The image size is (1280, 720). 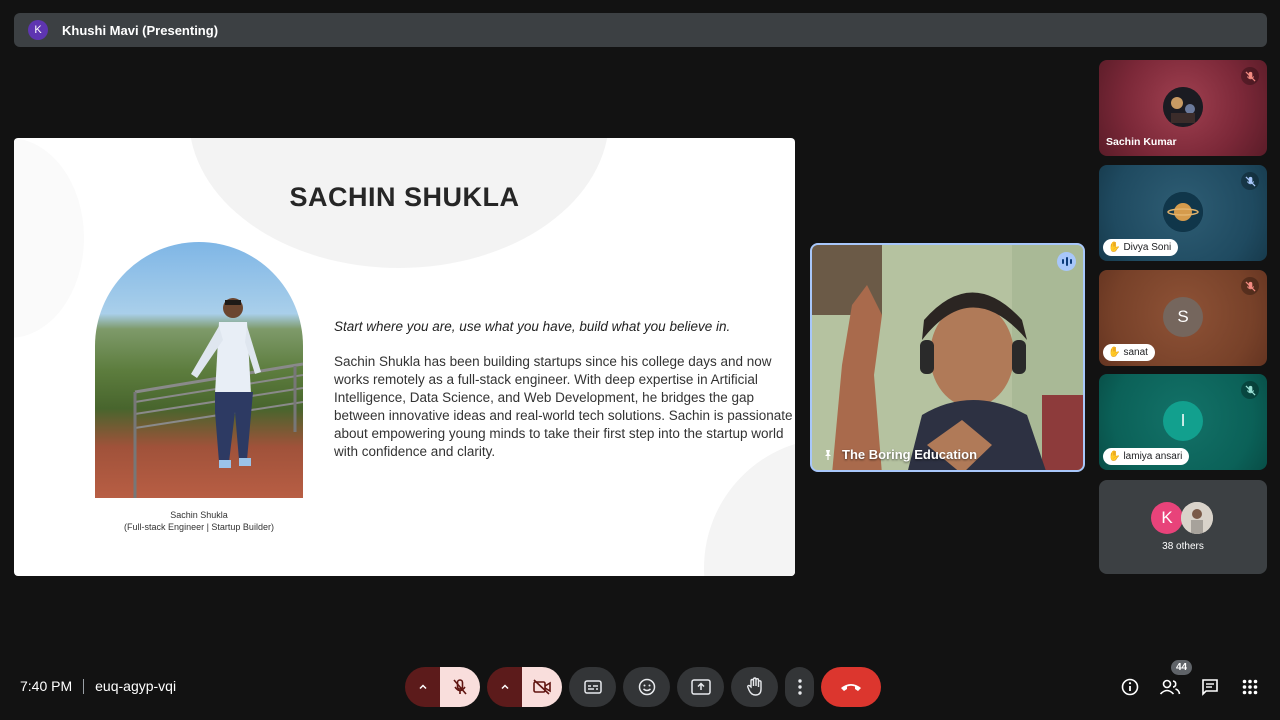 I want to click on speaking-indicator-icon, so click(x=1066, y=261).